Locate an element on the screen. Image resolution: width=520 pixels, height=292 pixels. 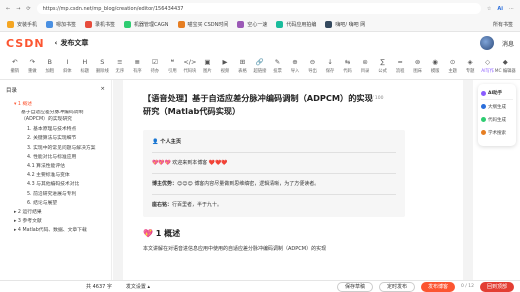
toolbar-label: 图片 is located at coordinates (207, 71).